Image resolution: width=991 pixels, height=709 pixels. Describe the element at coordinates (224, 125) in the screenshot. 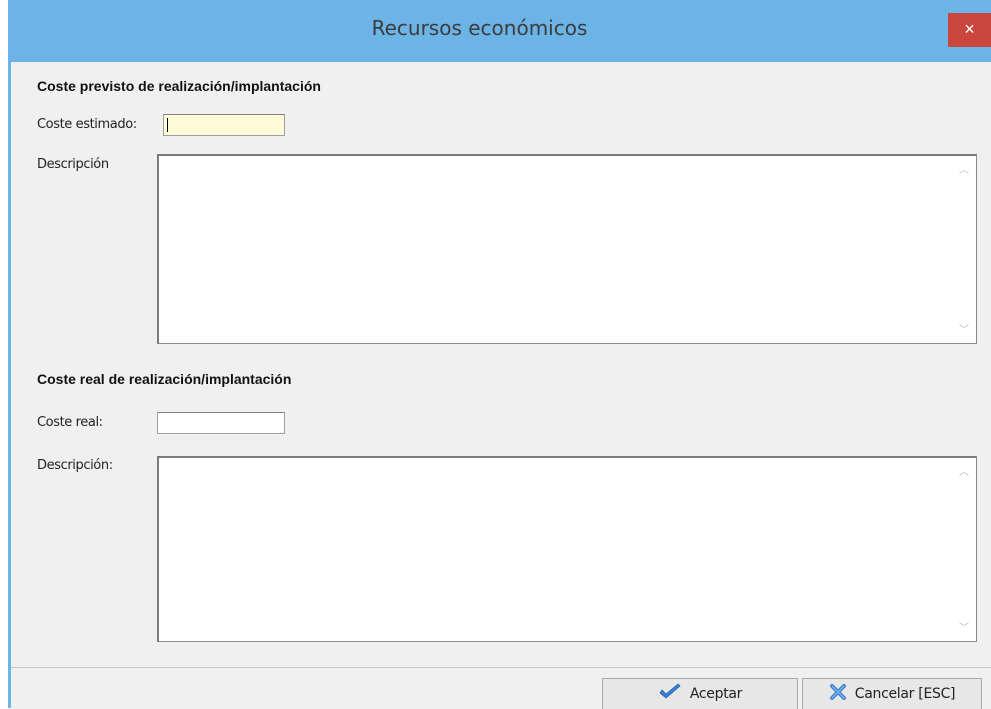

I see `estimated-cost-input` at that location.